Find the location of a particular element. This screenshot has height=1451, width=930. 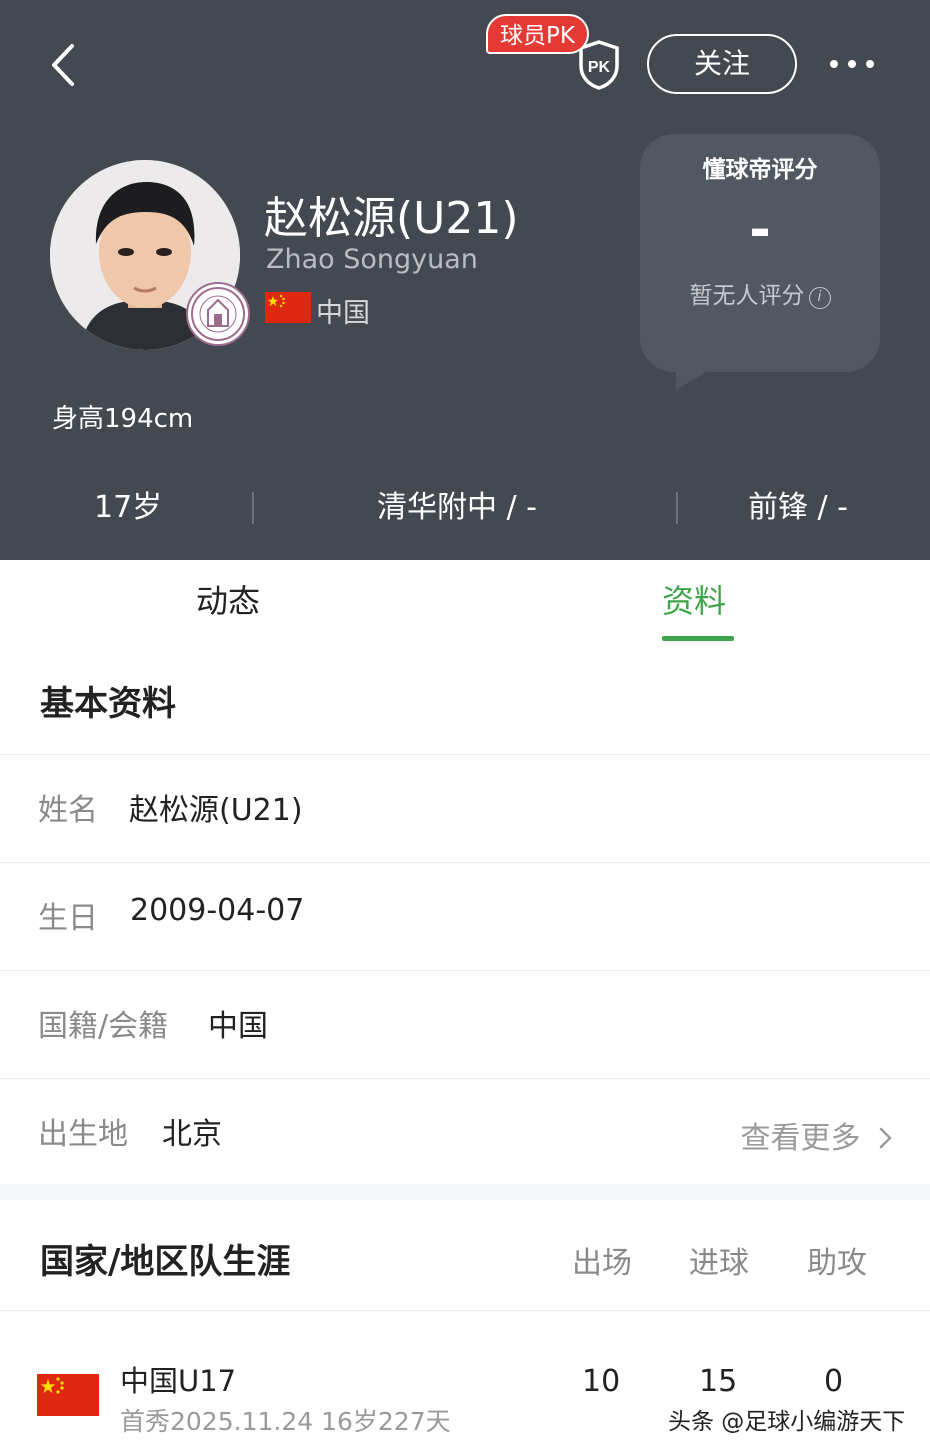

info-label: 出生地 is located at coordinates (83, 1134).